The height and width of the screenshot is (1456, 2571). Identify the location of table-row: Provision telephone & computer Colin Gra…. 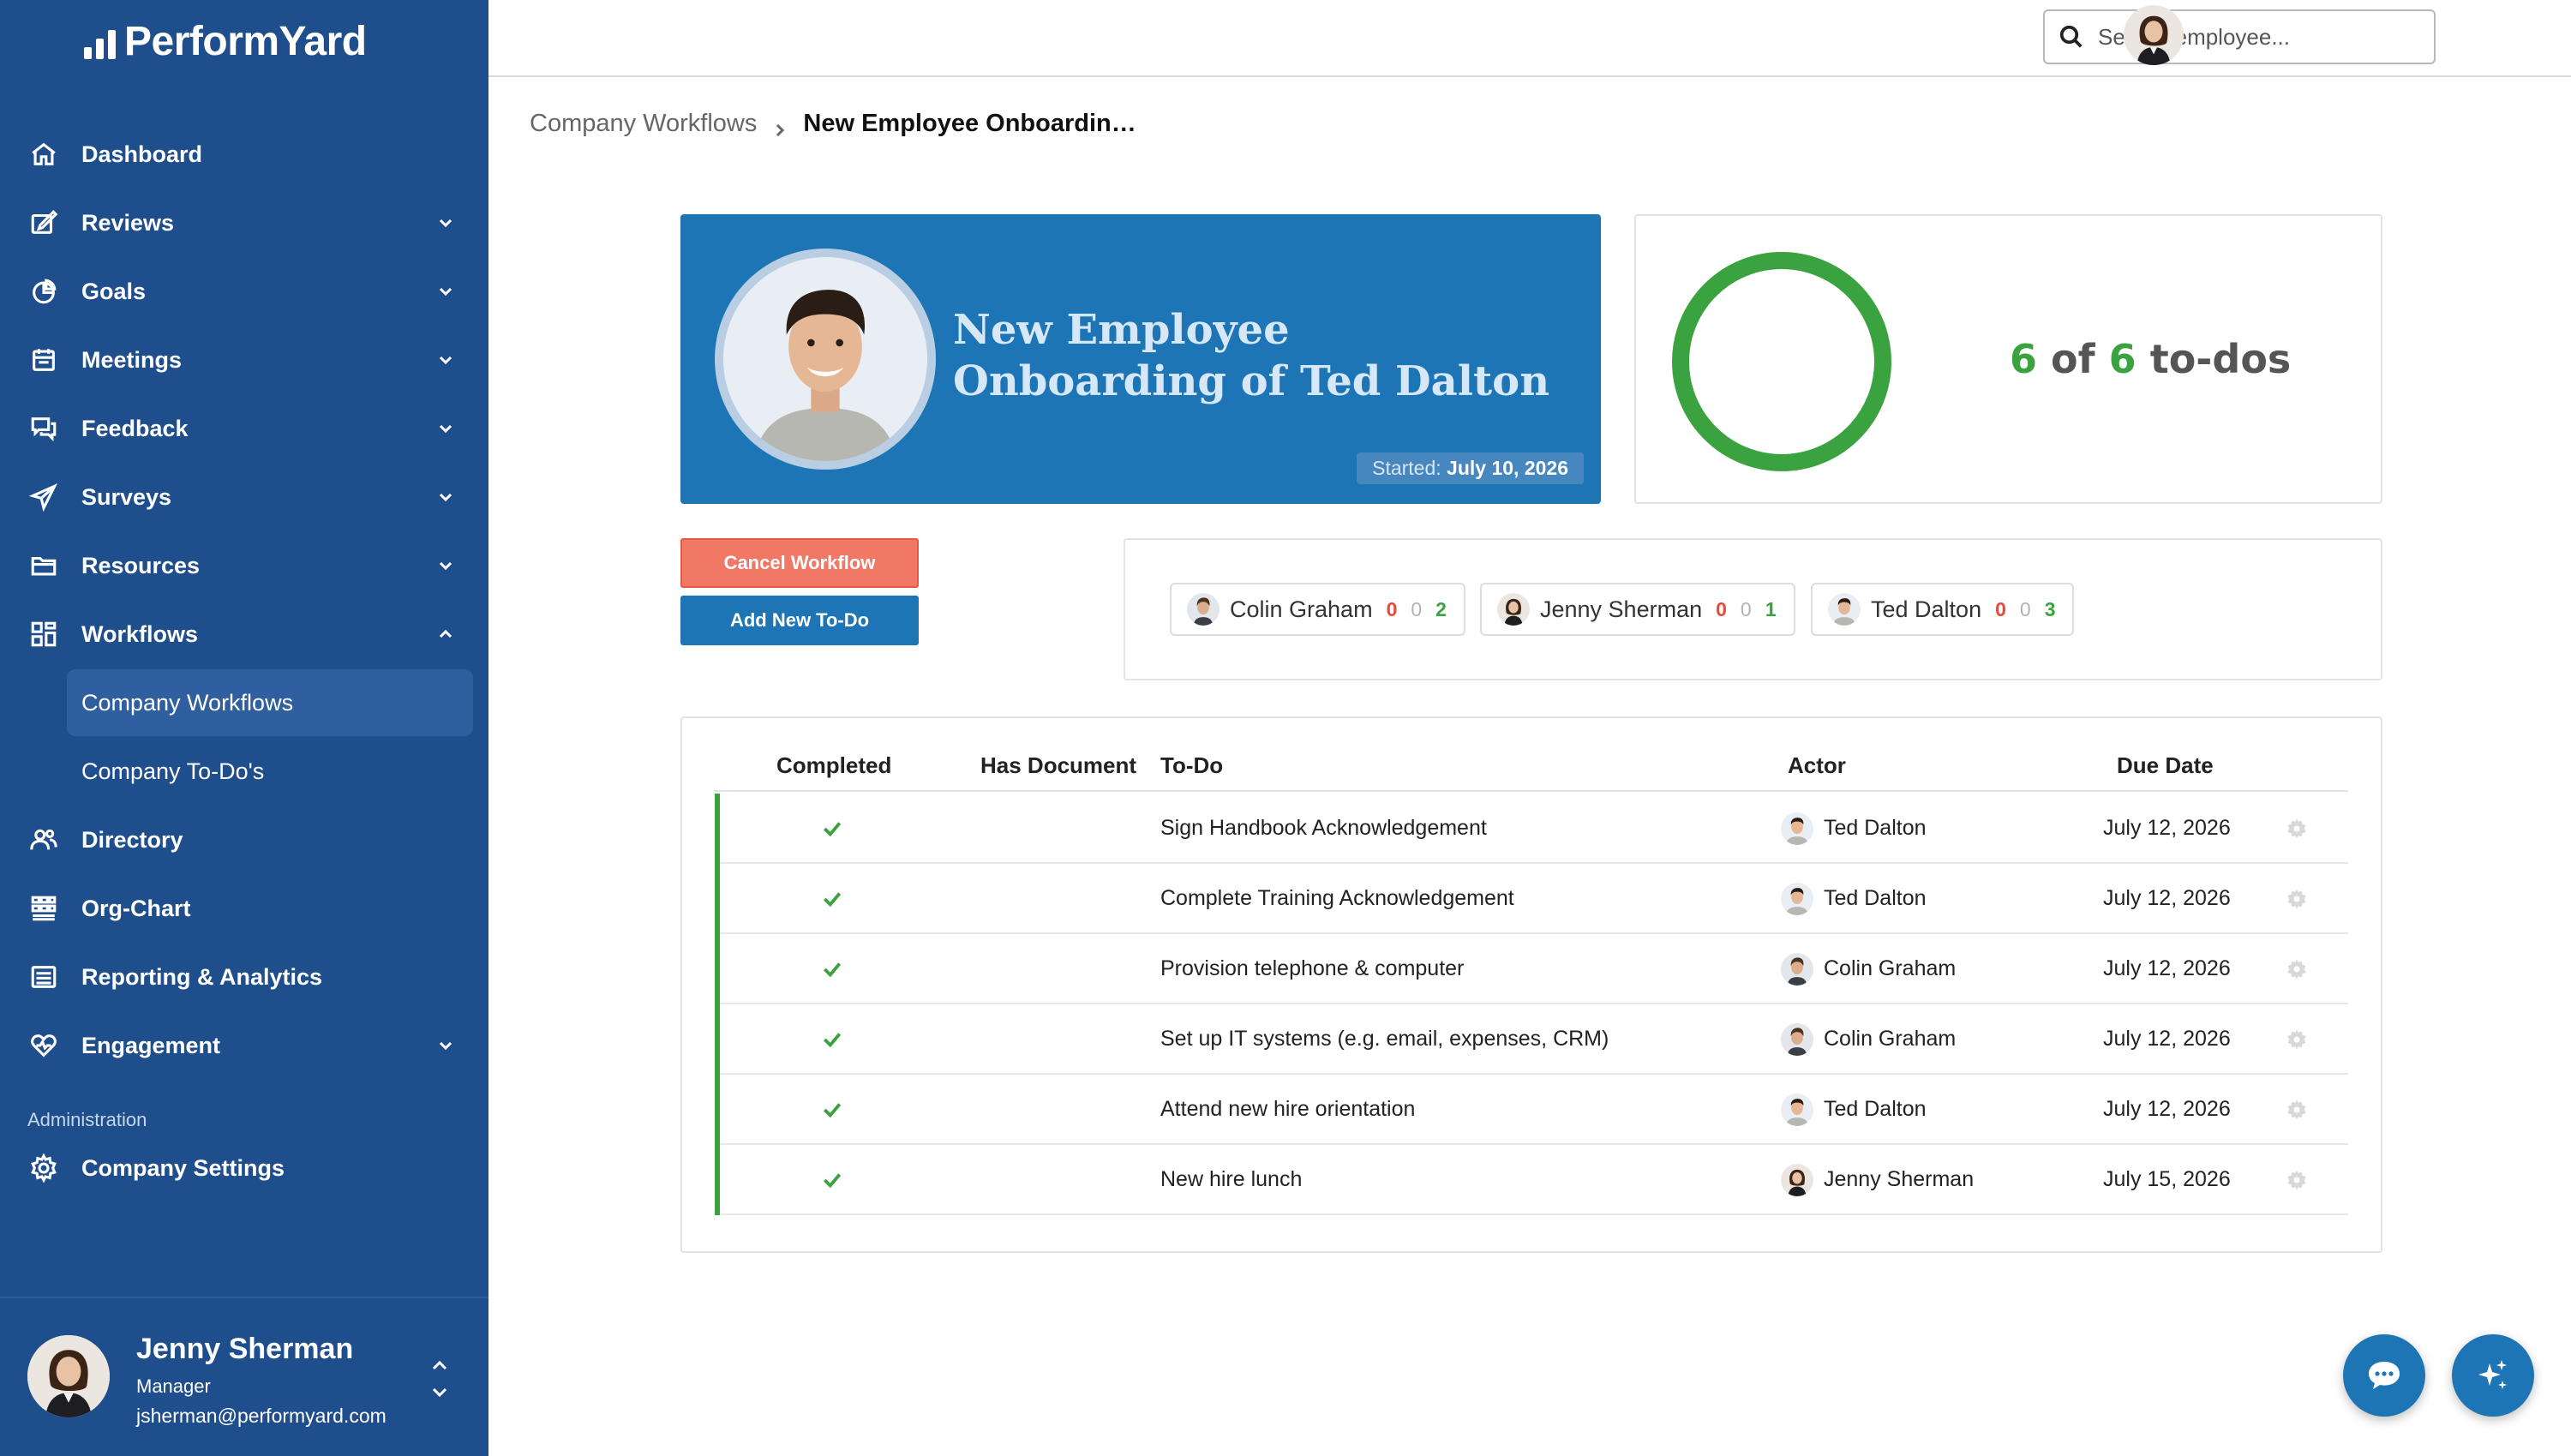
(1534, 969).